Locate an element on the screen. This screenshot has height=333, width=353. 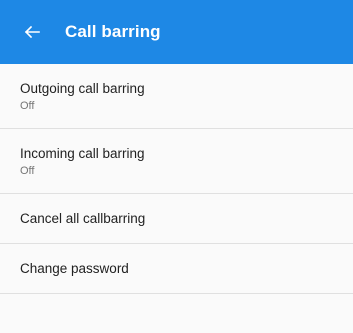
arrow-back-icon is located at coordinates (32, 32).